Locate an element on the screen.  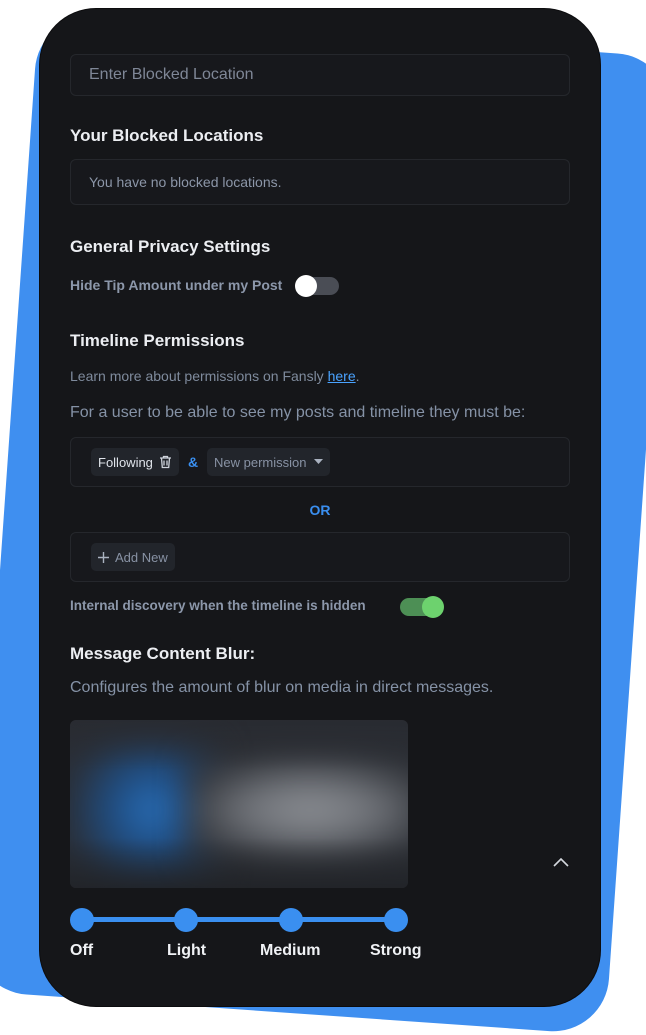
add-new-label: Add New is located at coordinates (141, 557).